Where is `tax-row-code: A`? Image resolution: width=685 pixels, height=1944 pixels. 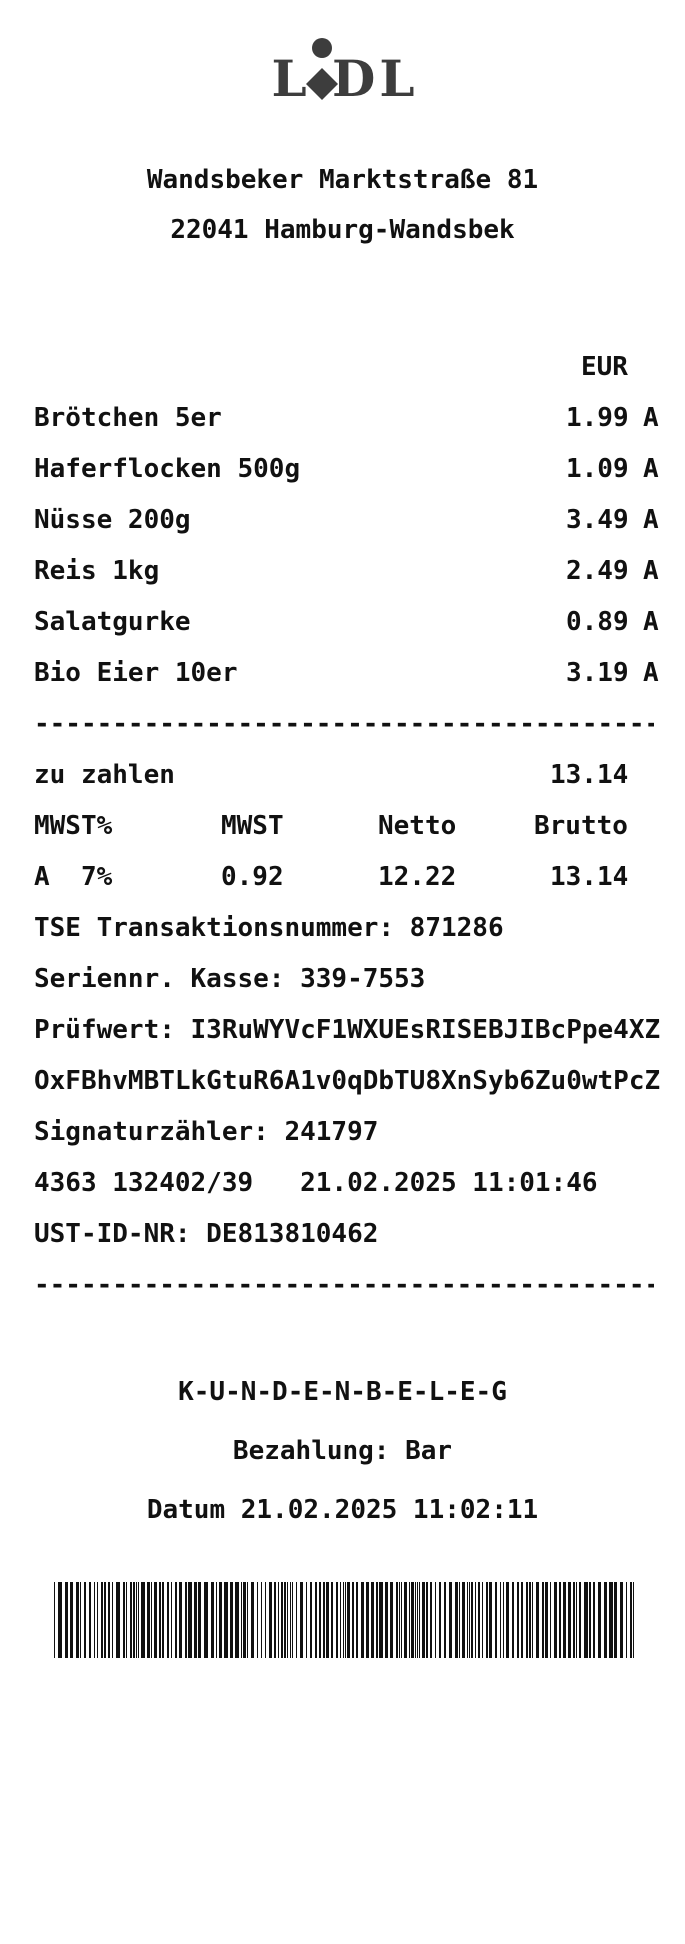 tax-row-code: A is located at coordinates (42, 877).